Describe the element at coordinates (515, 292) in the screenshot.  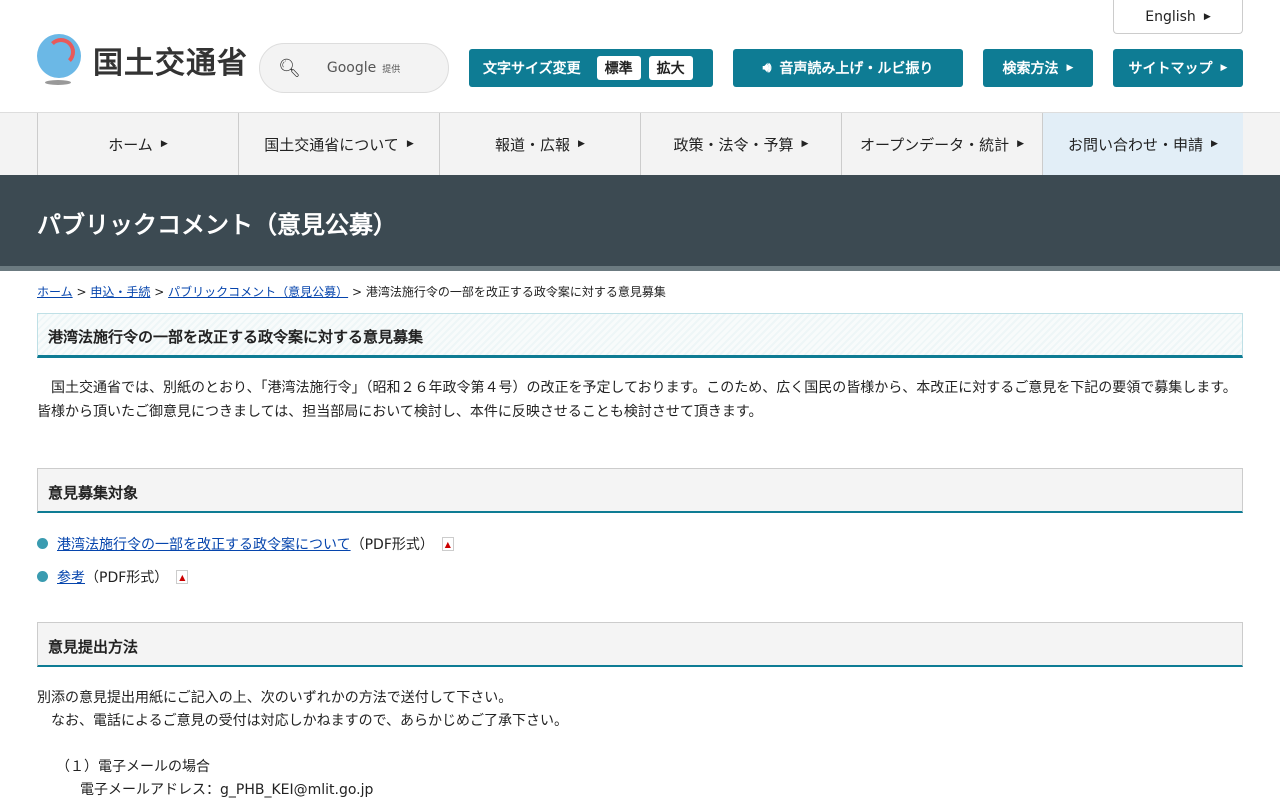
I see `breadcrumb-current: 港湾法施行令の一部を改正する政令案に対する意見募集` at that location.